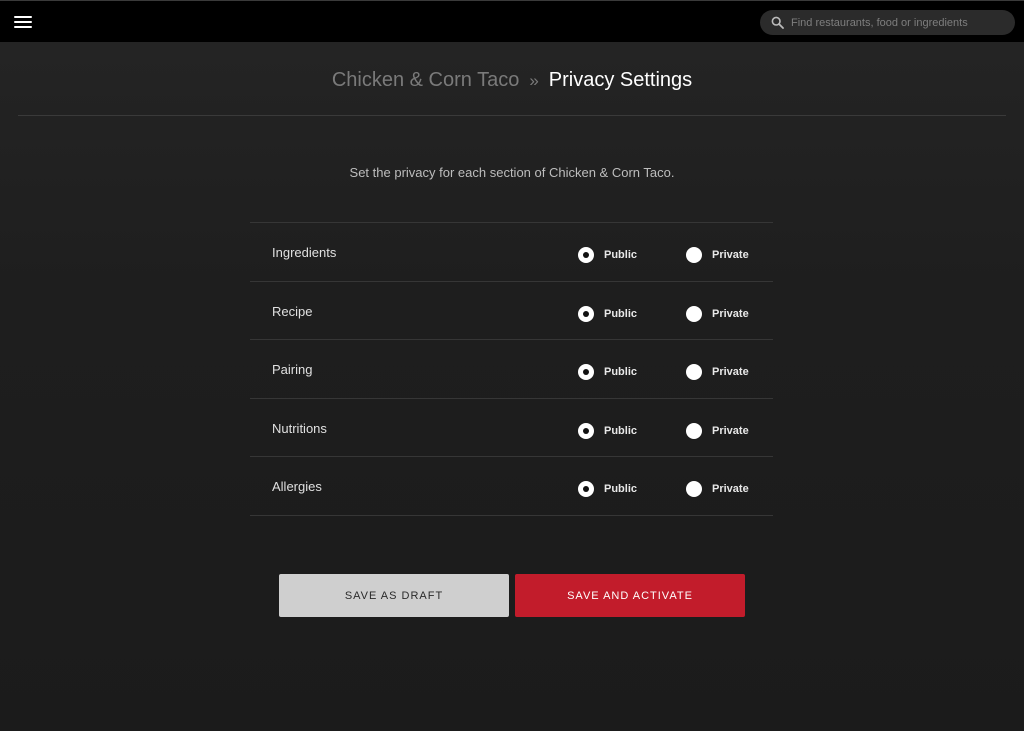 This screenshot has width=1024, height=731. What do you see at coordinates (299, 428) in the screenshot?
I see `section-label: Nutritions` at bounding box center [299, 428].